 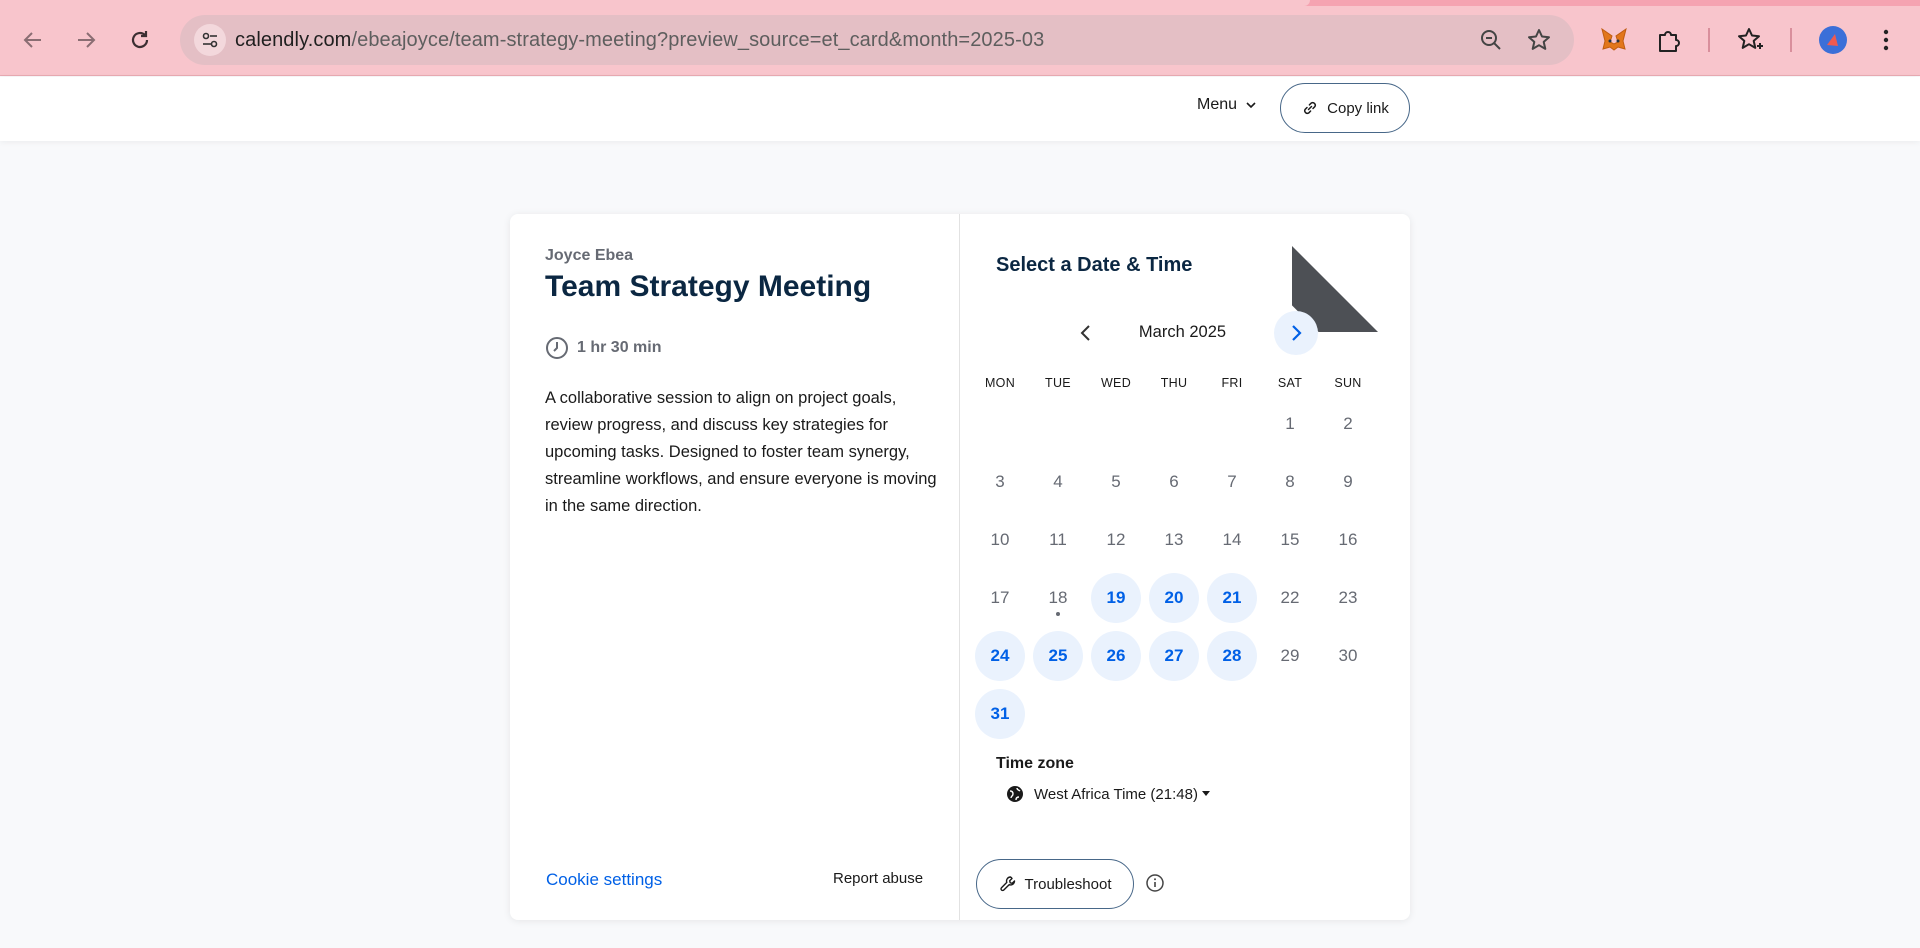 What do you see at coordinates (1058, 481) in the screenshot?
I see `calendar-day: 4` at bounding box center [1058, 481].